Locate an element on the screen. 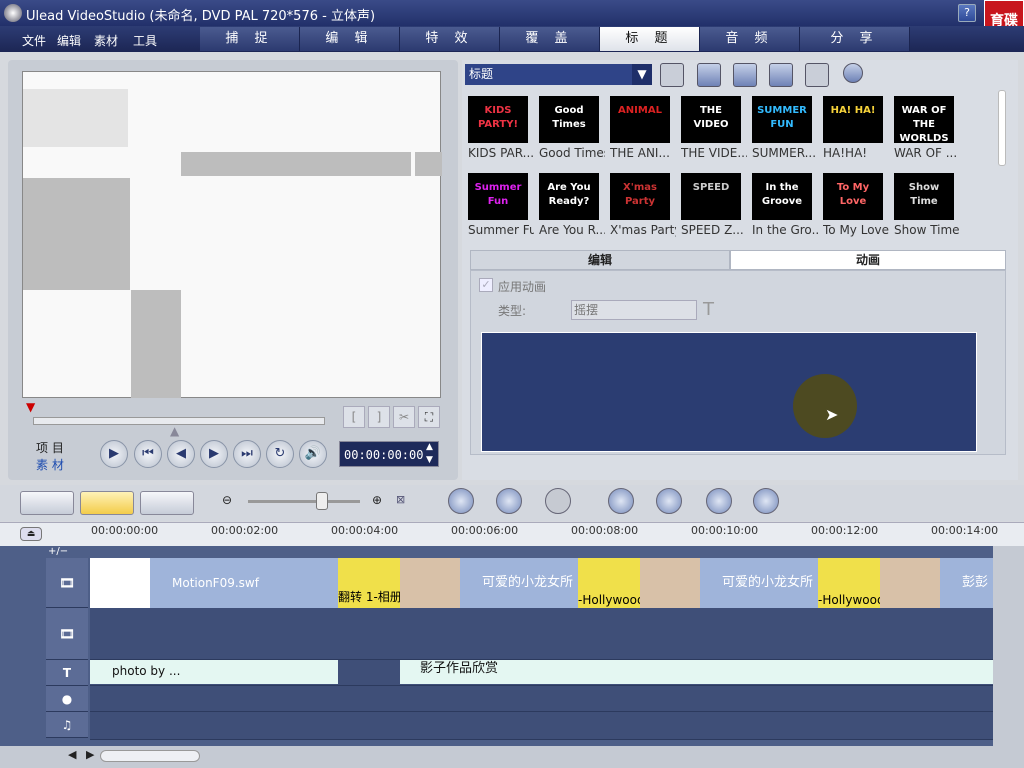  sort-icon is located at coordinates (709, 75).